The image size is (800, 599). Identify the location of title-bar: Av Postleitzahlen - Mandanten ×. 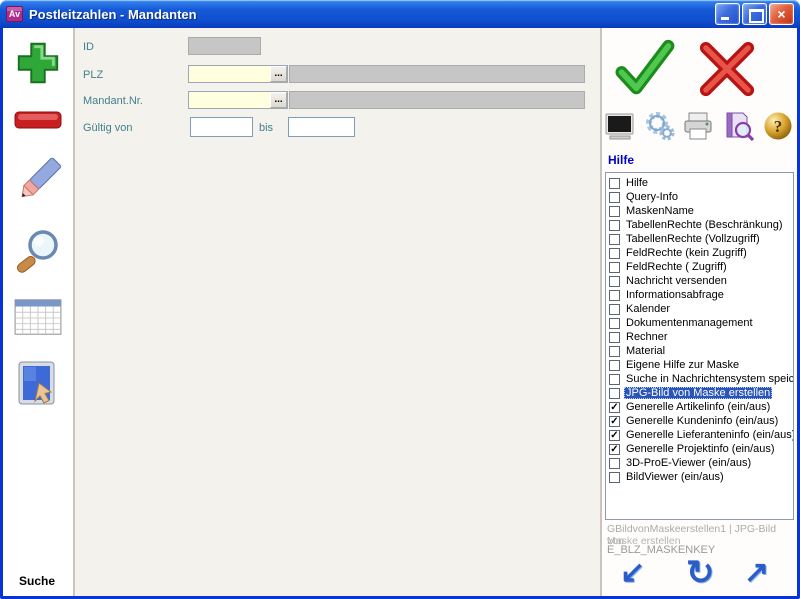
(400, 14).